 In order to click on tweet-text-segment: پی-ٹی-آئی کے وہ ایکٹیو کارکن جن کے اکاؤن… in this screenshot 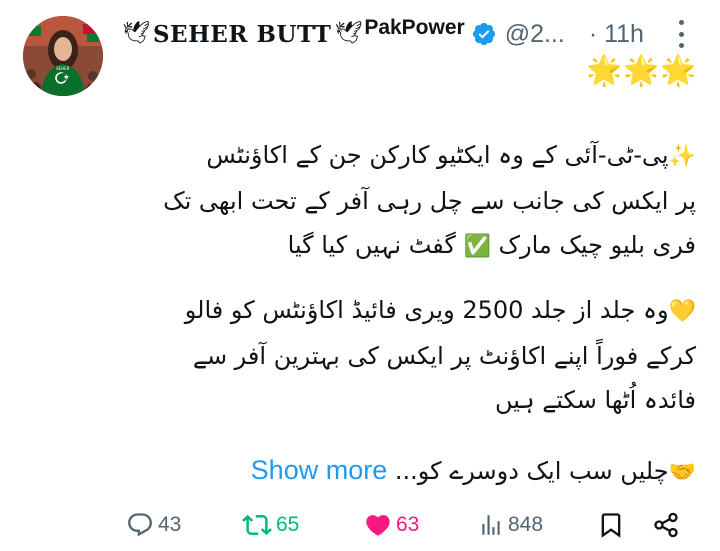, I will do `click(437, 155)`.